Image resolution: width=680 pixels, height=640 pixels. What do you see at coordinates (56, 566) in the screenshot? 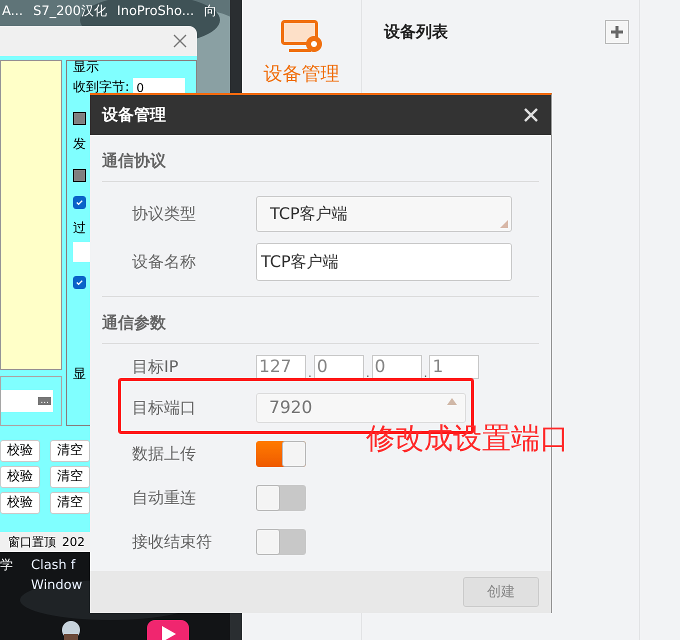
I see `desktop-icon-label: Clash f` at bounding box center [56, 566].